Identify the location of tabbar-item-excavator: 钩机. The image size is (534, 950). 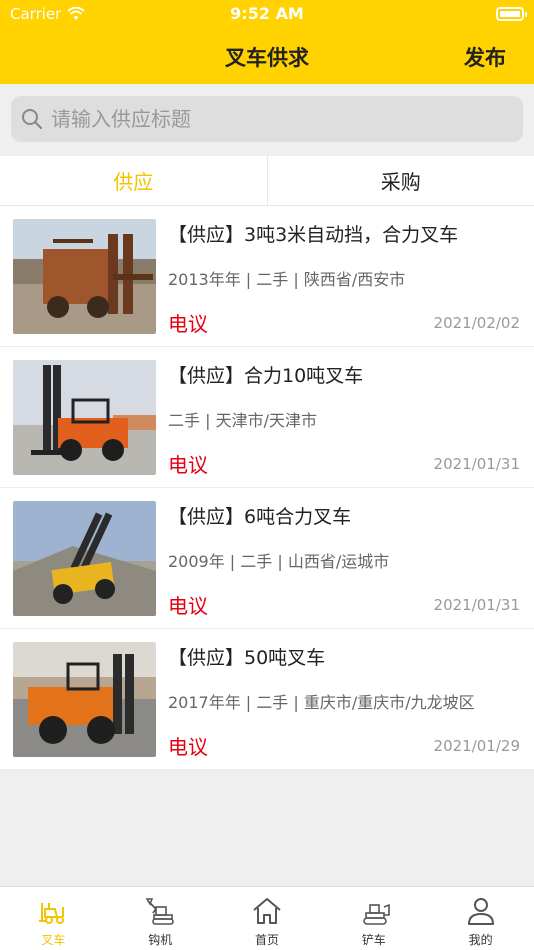
(160, 918).